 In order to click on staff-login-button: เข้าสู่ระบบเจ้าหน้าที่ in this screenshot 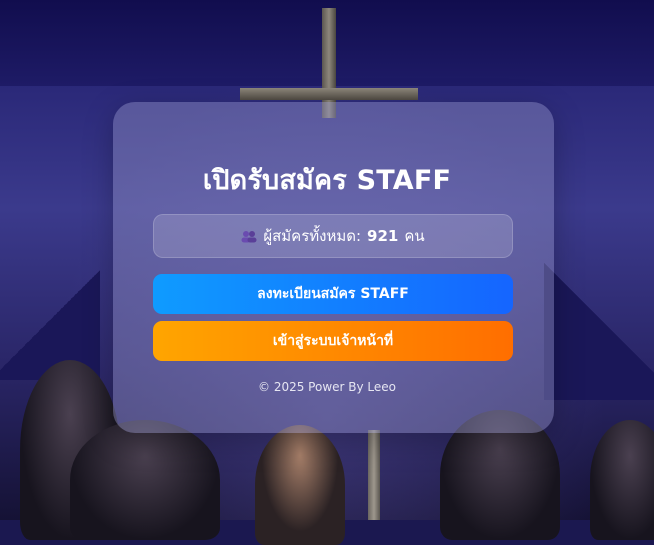, I will do `click(333, 341)`.